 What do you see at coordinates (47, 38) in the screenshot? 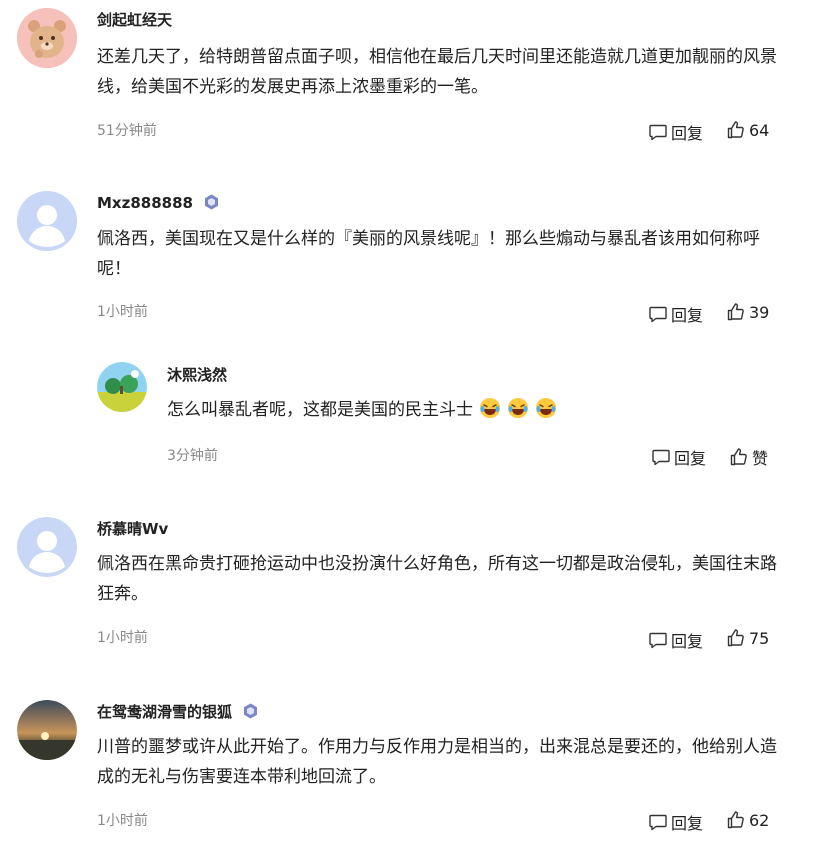
I see `user-avatar-bear` at bounding box center [47, 38].